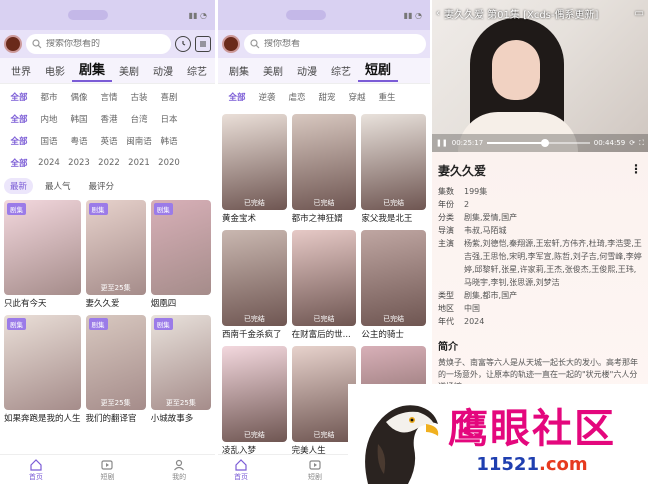  Describe the element at coordinates (102, 304) in the screenshot. I see `series-title: 妻久久爱` at that location.